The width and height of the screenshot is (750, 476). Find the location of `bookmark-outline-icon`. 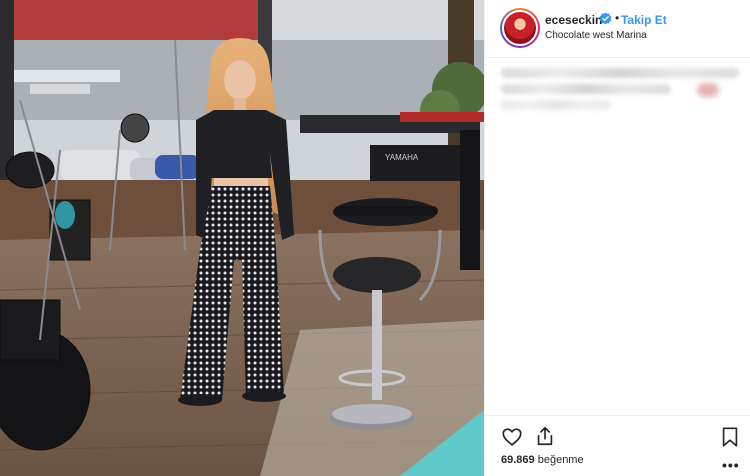

bookmark-outline-icon is located at coordinates (730, 437).